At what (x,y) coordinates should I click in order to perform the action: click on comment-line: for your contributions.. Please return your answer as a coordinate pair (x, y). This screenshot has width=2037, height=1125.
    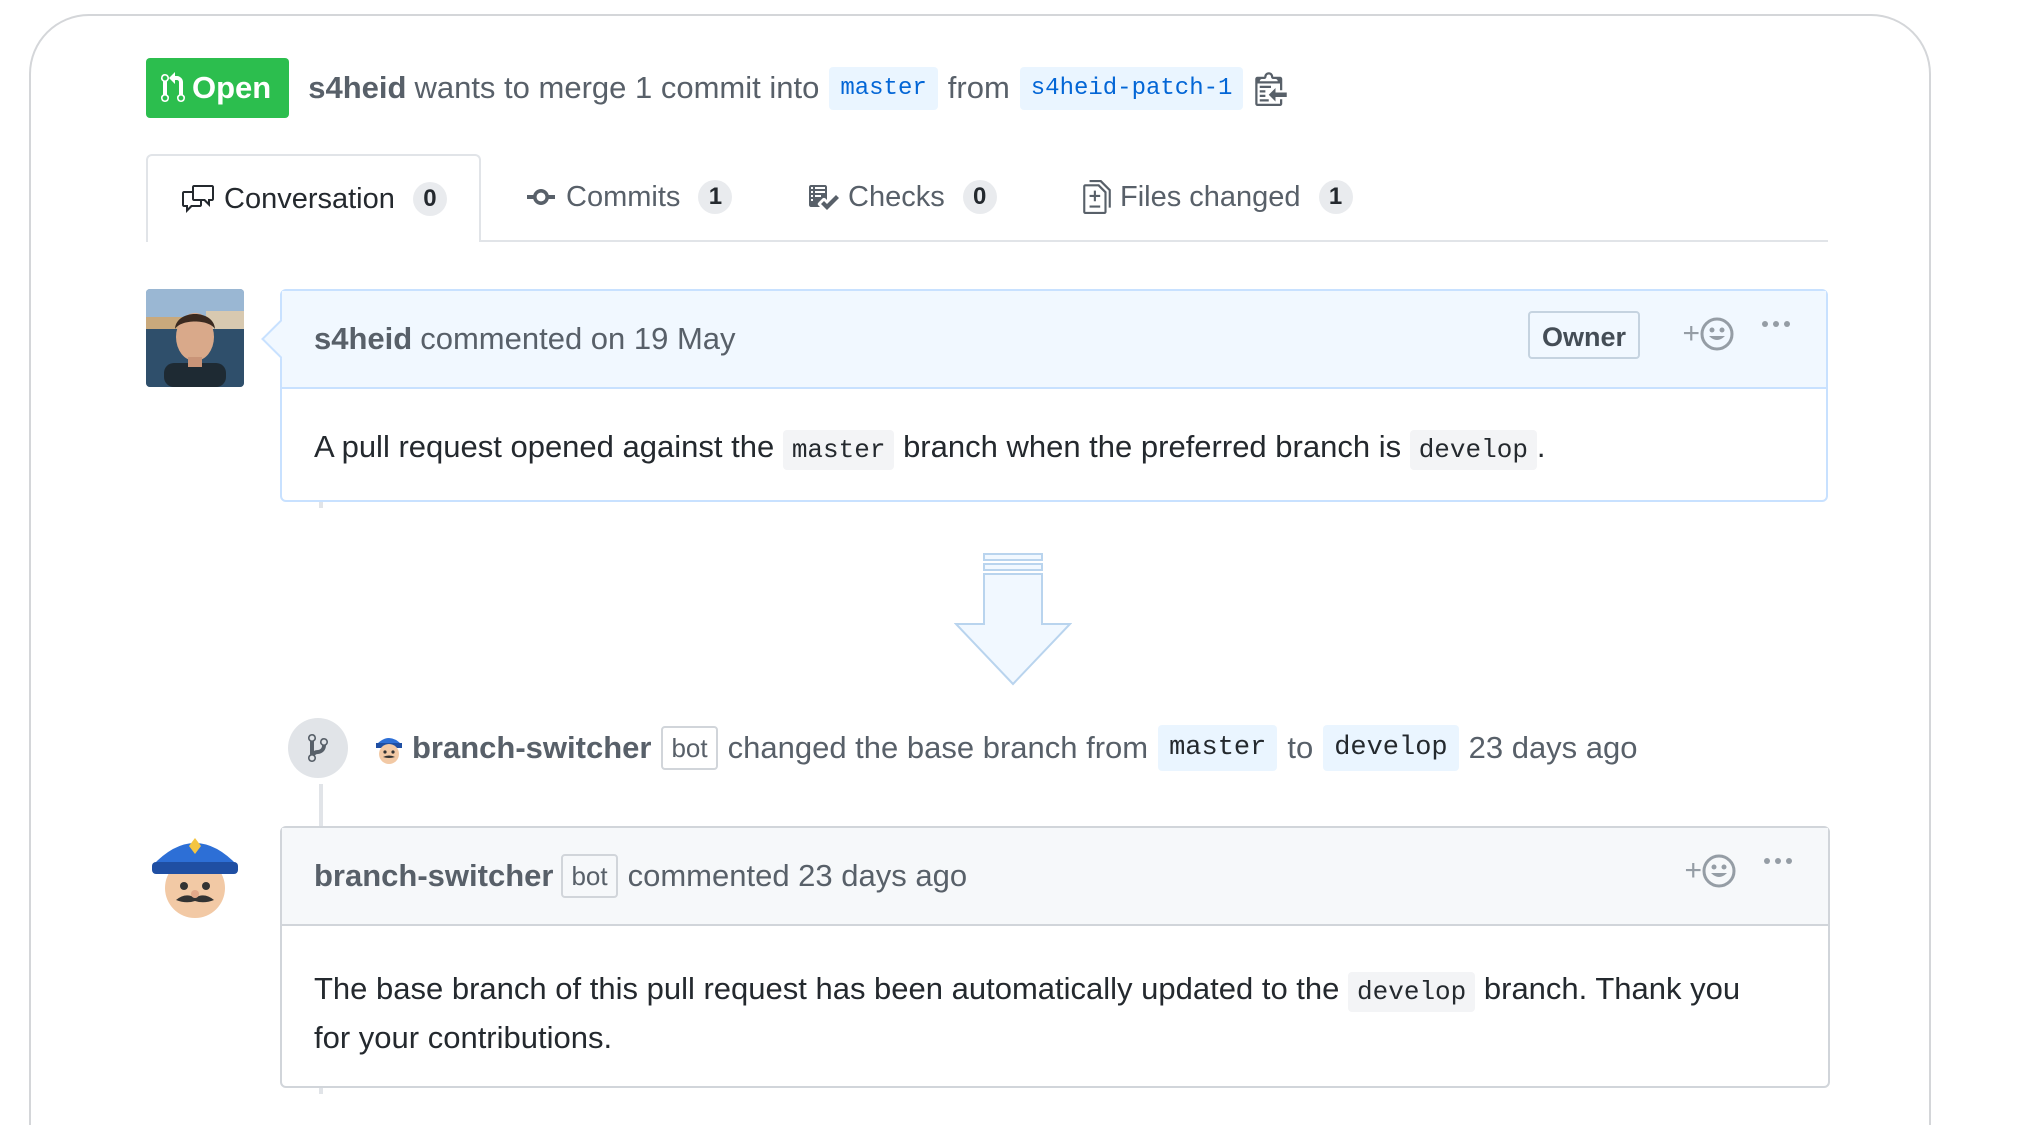
    Looking at the image, I should click on (463, 1037).